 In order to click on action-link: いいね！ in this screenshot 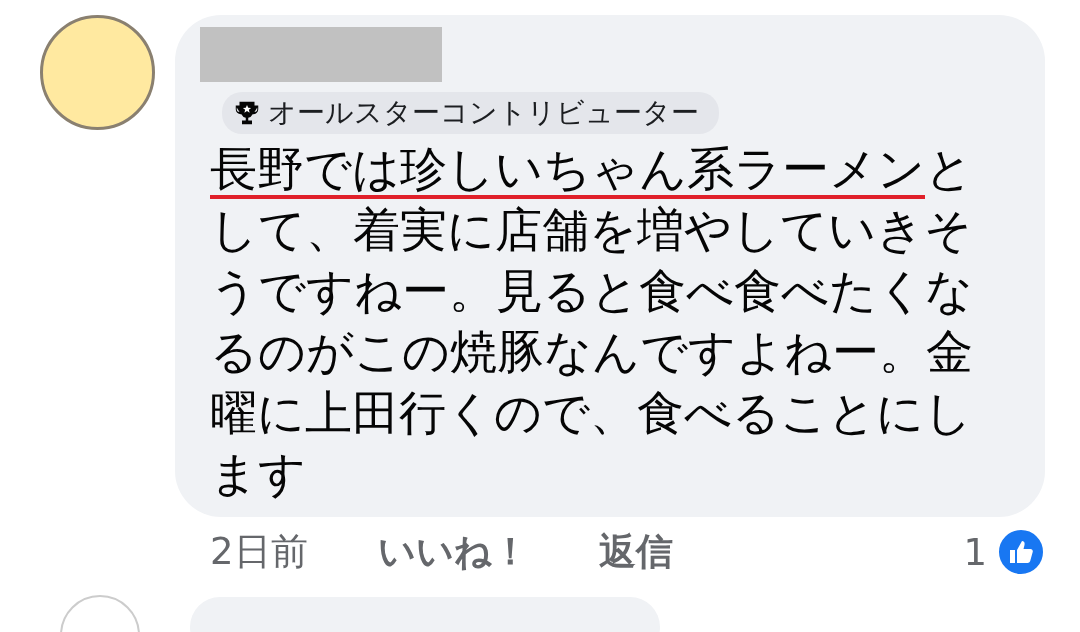, I will do `click(453, 552)`.